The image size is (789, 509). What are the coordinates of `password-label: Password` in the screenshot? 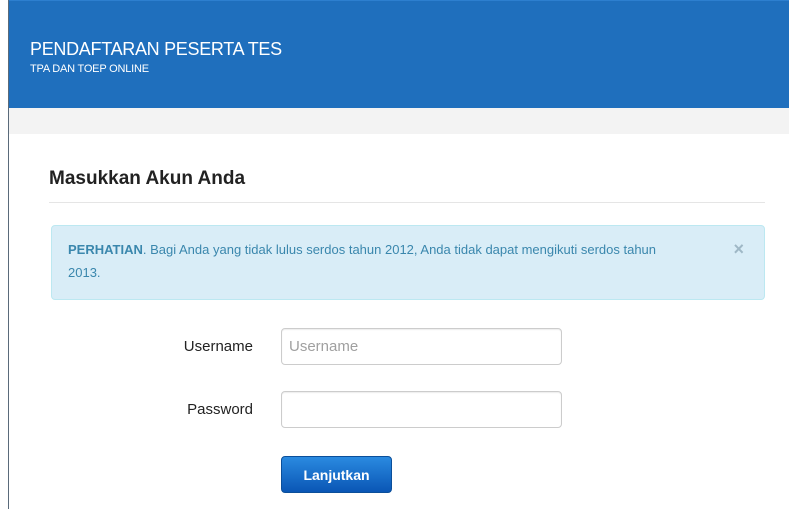 It's located at (220, 409).